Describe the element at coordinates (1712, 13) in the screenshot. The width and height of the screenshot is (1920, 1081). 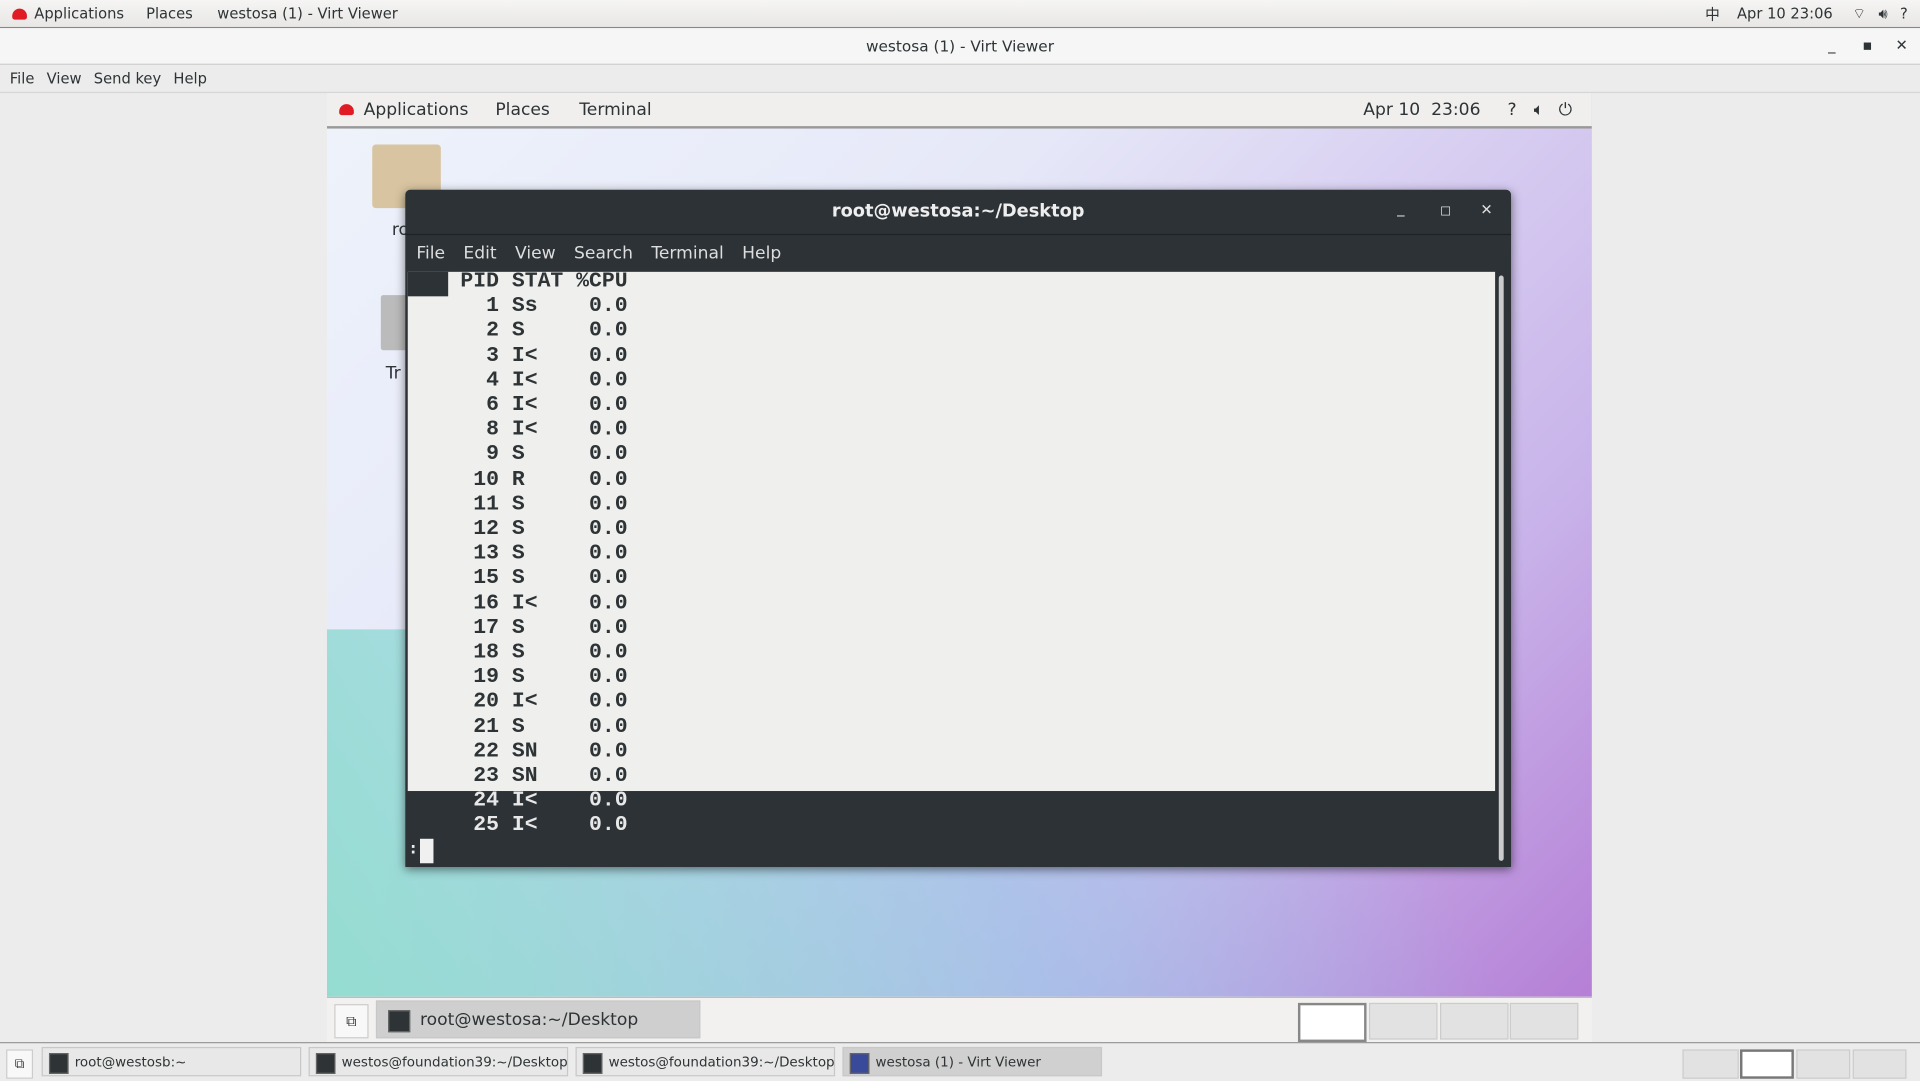
I see `input-method-indicator: 中` at that location.